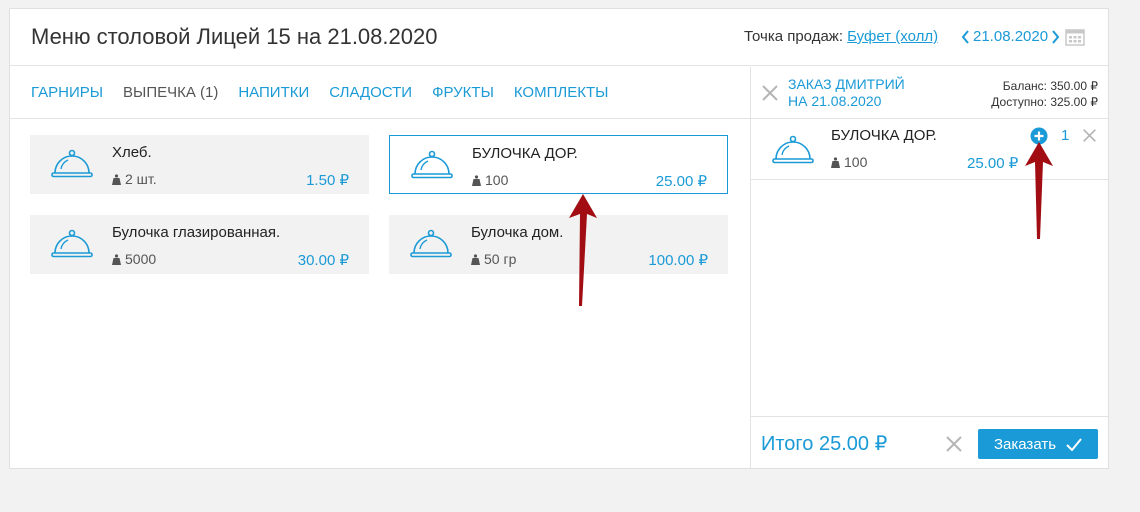  I want to click on menu-item-weight-value: 2 шт., so click(141, 179).